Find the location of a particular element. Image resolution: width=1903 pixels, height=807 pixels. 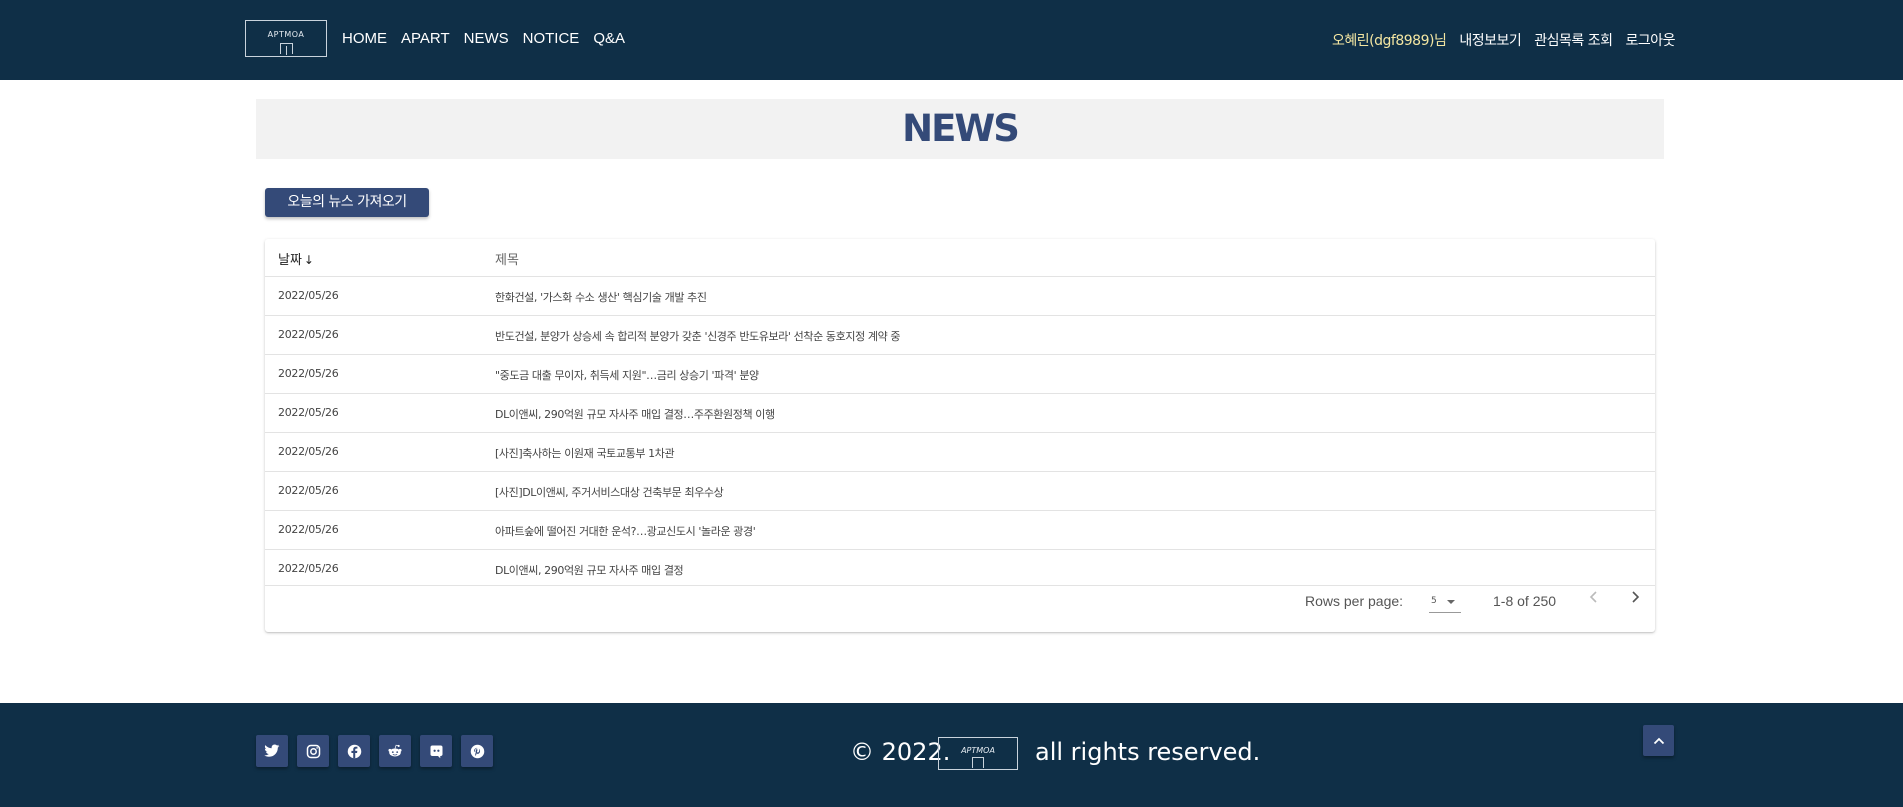

copyright-suffix: all rights reserved. is located at coordinates (1148, 752).